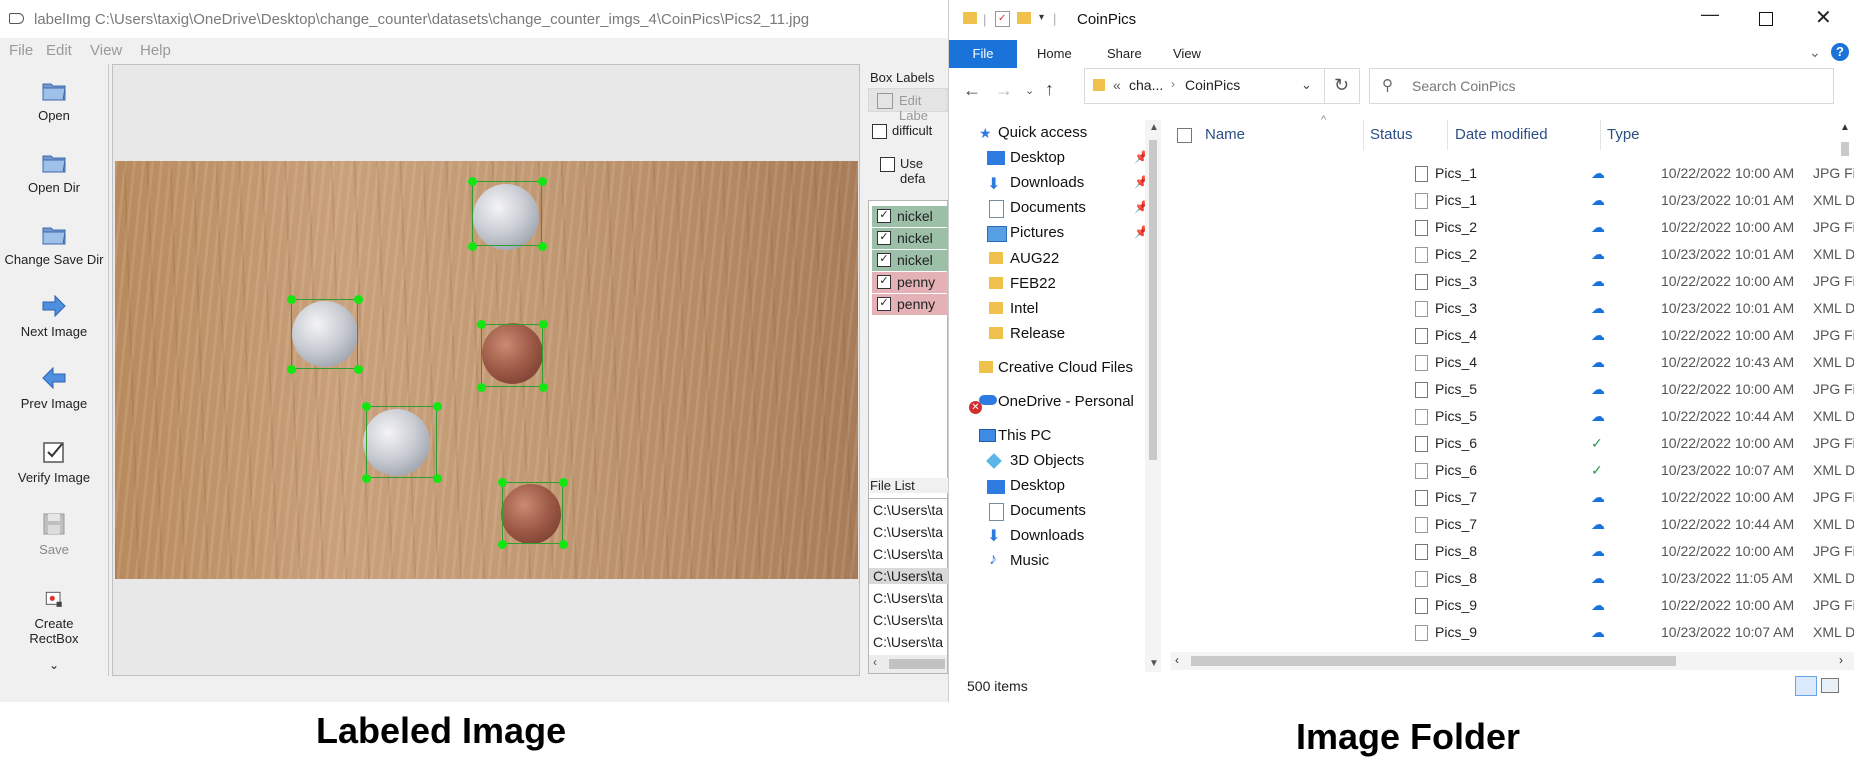  Describe the element at coordinates (1512, 661) in the screenshot. I see `file-list-horizontal-scrollbar: ‹ ›` at that location.